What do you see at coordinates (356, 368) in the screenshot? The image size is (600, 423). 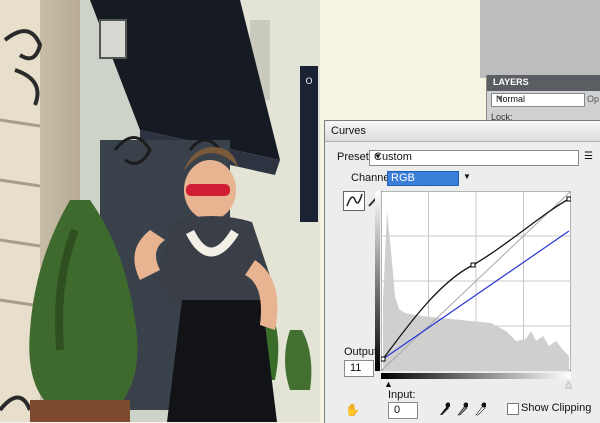 I see `output-value: 11` at bounding box center [356, 368].